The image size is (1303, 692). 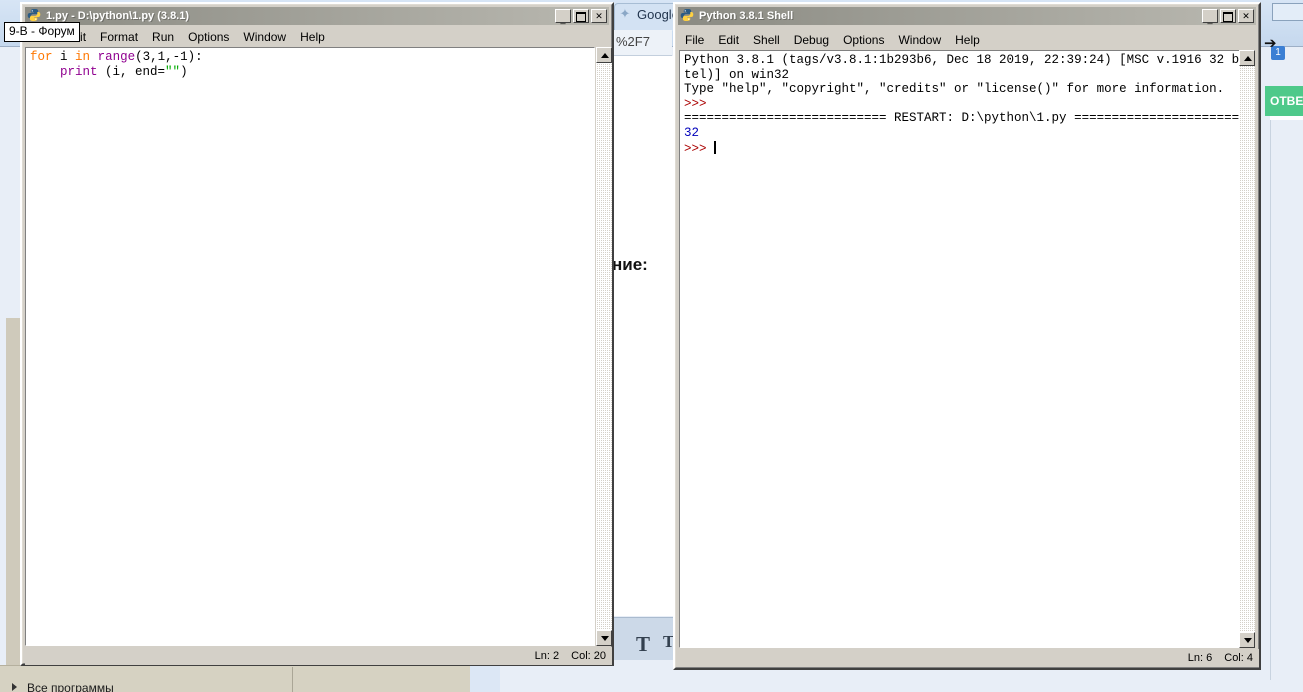 What do you see at coordinates (83, 57) in the screenshot?
I see `code-token: in` at bounding box center [83, 57].